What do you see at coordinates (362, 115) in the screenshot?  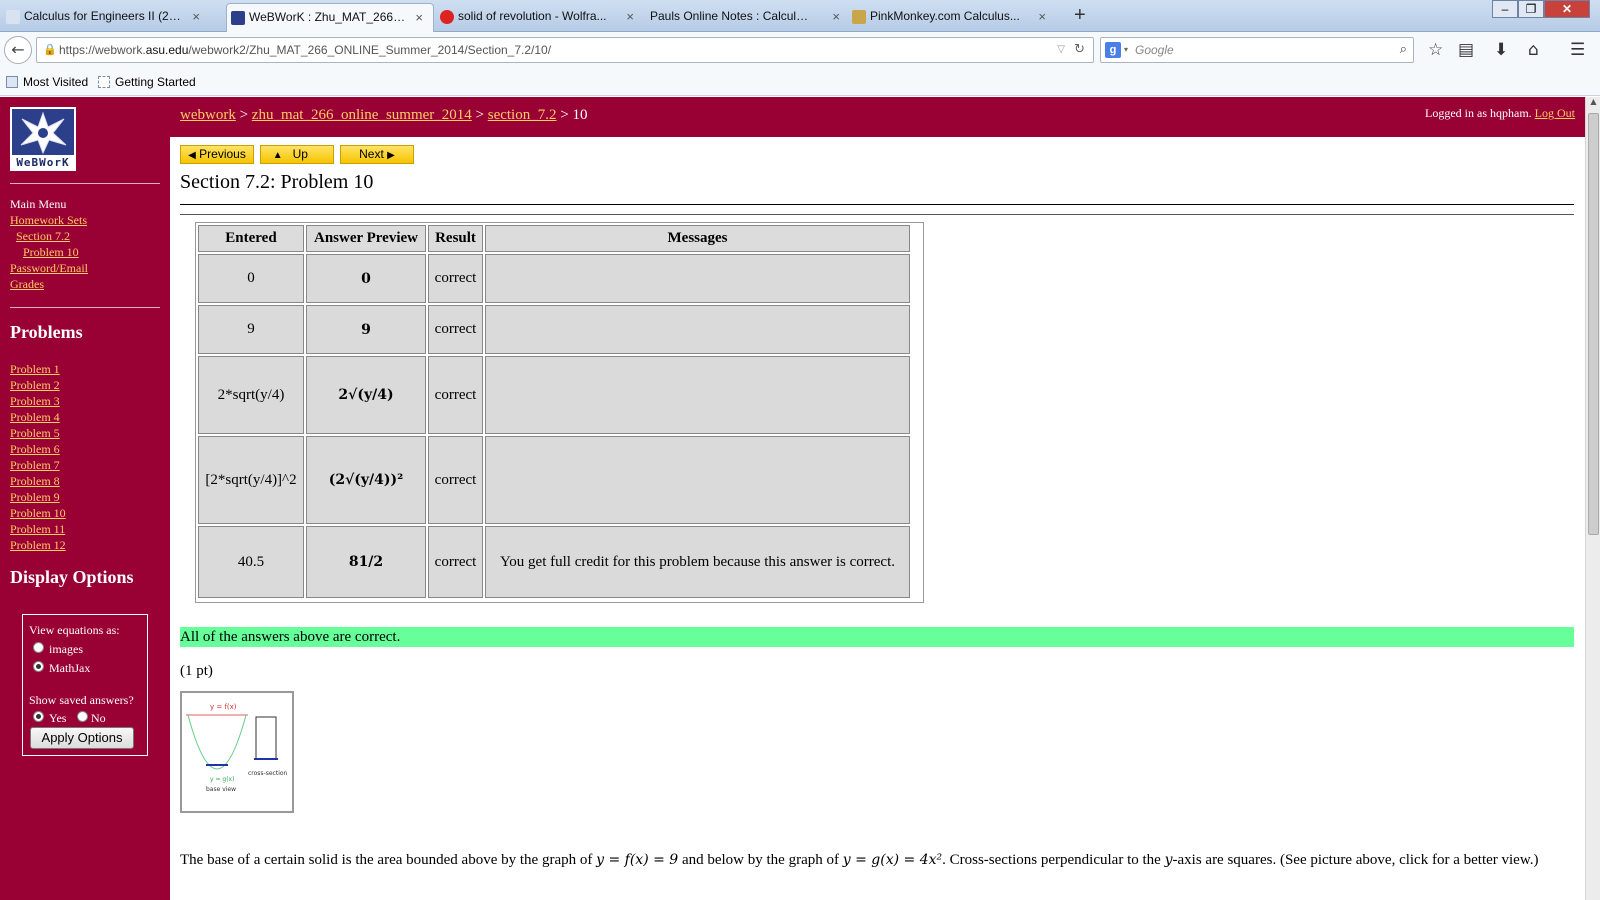 I see `breadcrumb-link: zhu_mat_266_online_summer_2014` at bounding box center [362, 115].